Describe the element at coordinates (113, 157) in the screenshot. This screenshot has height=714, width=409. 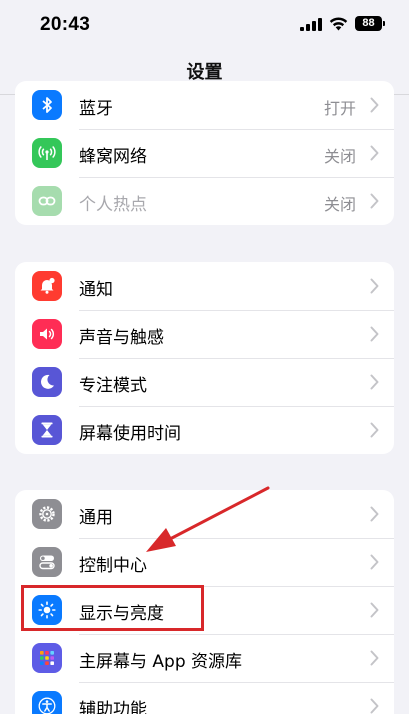
I see `settings-row-label: 蜂窝网络` at that location.